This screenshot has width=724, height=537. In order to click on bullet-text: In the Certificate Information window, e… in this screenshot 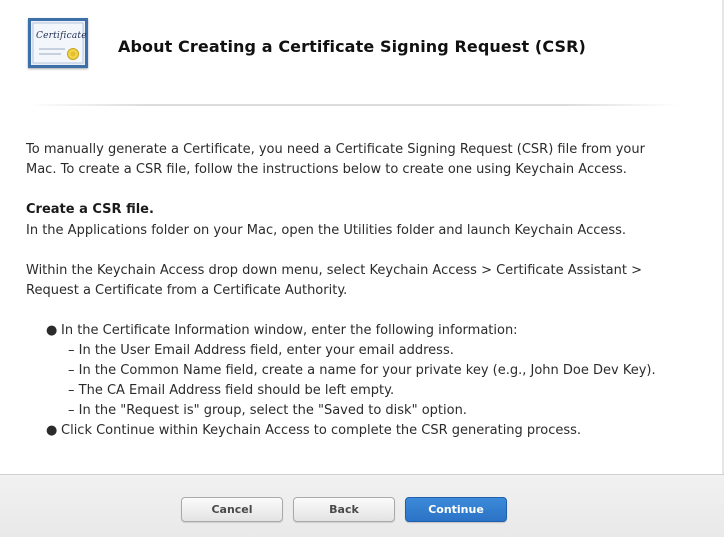, I will do `click(289, 330)`.